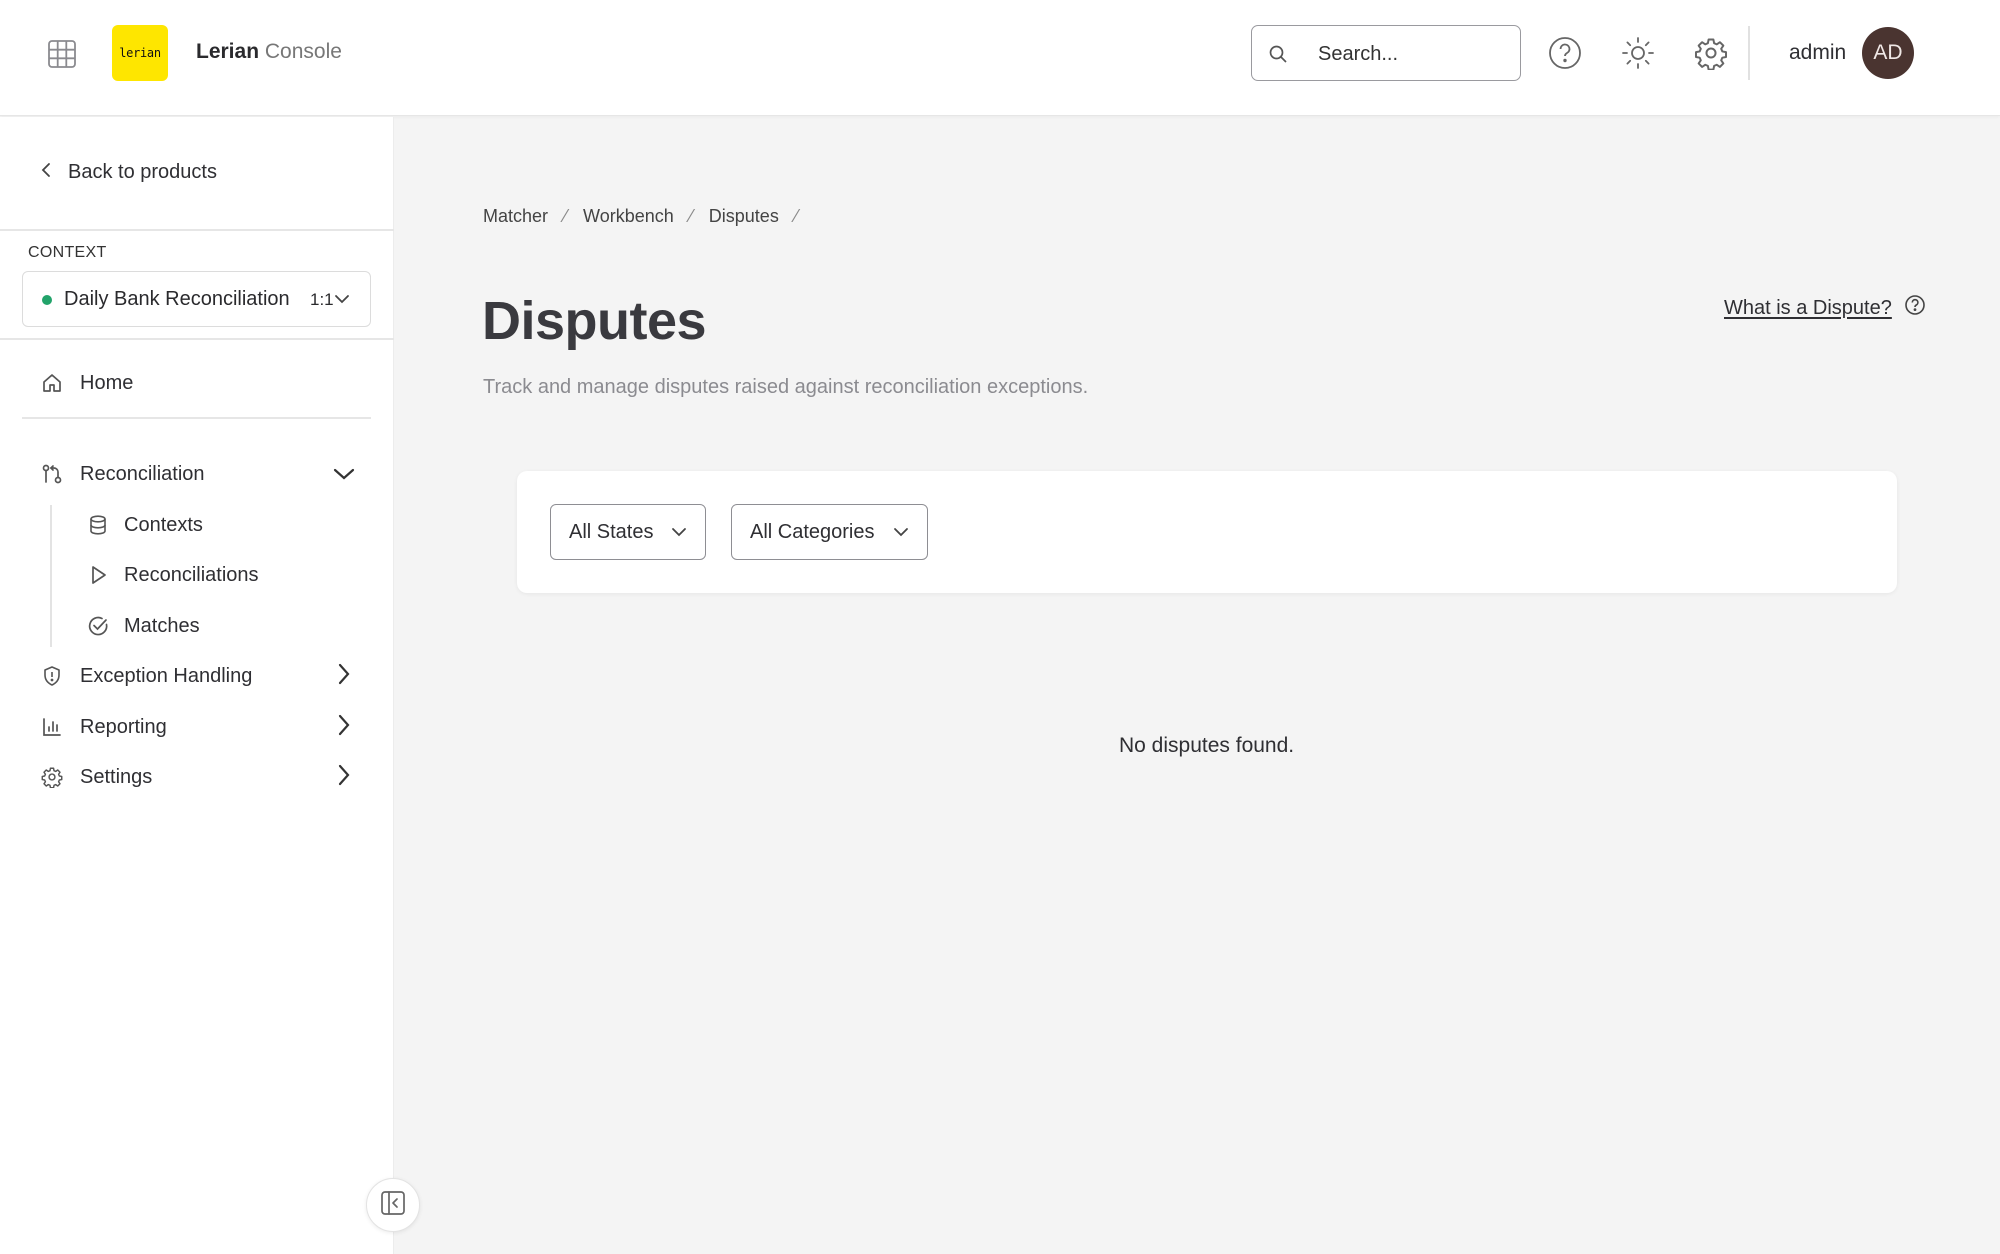  What do you see at coordinates (228, 51) in the screenshot?
I see `brand-name: Lerian` at bounding box center [228, 51].